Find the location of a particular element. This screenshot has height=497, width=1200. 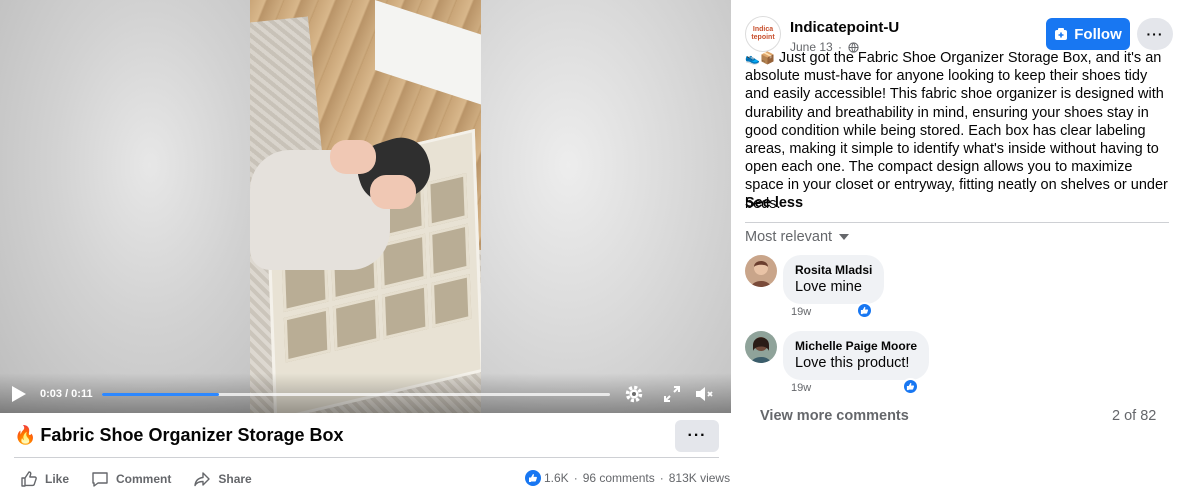

follow-button: Follow is located at coordinates (1088, 34).